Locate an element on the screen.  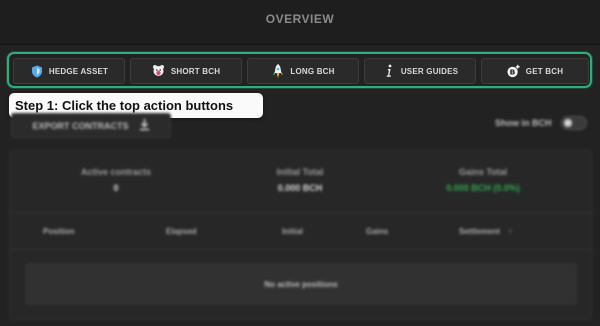
show-in-bch-label: Show in BCH is located at coordinates (523, 123).